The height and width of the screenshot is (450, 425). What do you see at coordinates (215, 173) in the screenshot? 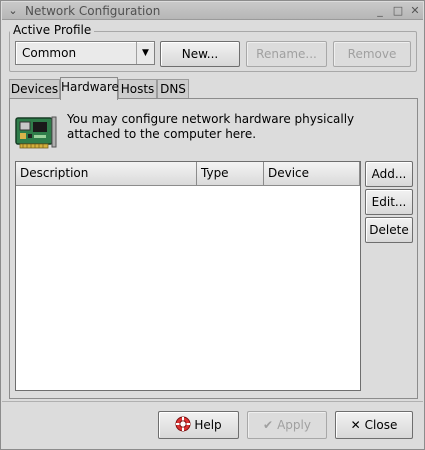
I see `column-header-type-label: Type` at bounding box center [215, 173].